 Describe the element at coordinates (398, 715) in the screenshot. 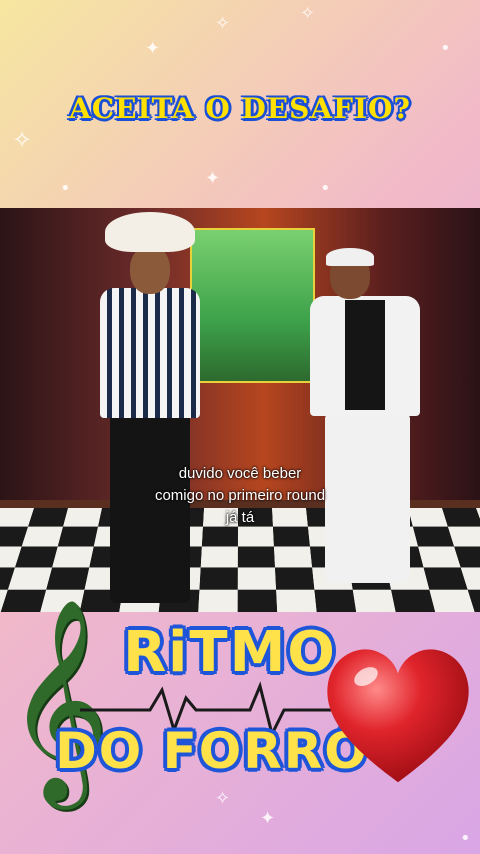

I see `heart-icon` at that location.